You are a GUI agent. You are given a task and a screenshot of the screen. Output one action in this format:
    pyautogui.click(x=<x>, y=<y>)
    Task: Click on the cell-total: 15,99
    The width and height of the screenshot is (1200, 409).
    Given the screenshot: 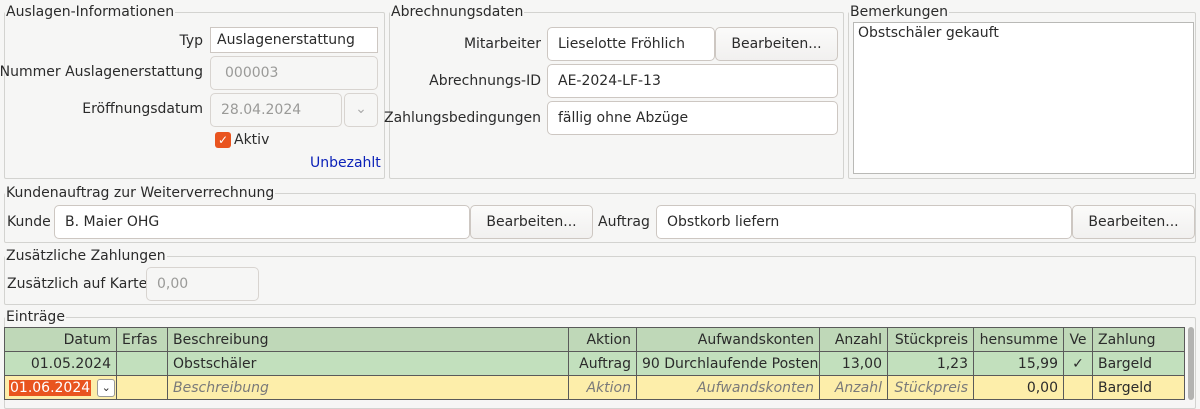 What is the action you would take?
    pyautogui.click(x=1018, y=363)
    